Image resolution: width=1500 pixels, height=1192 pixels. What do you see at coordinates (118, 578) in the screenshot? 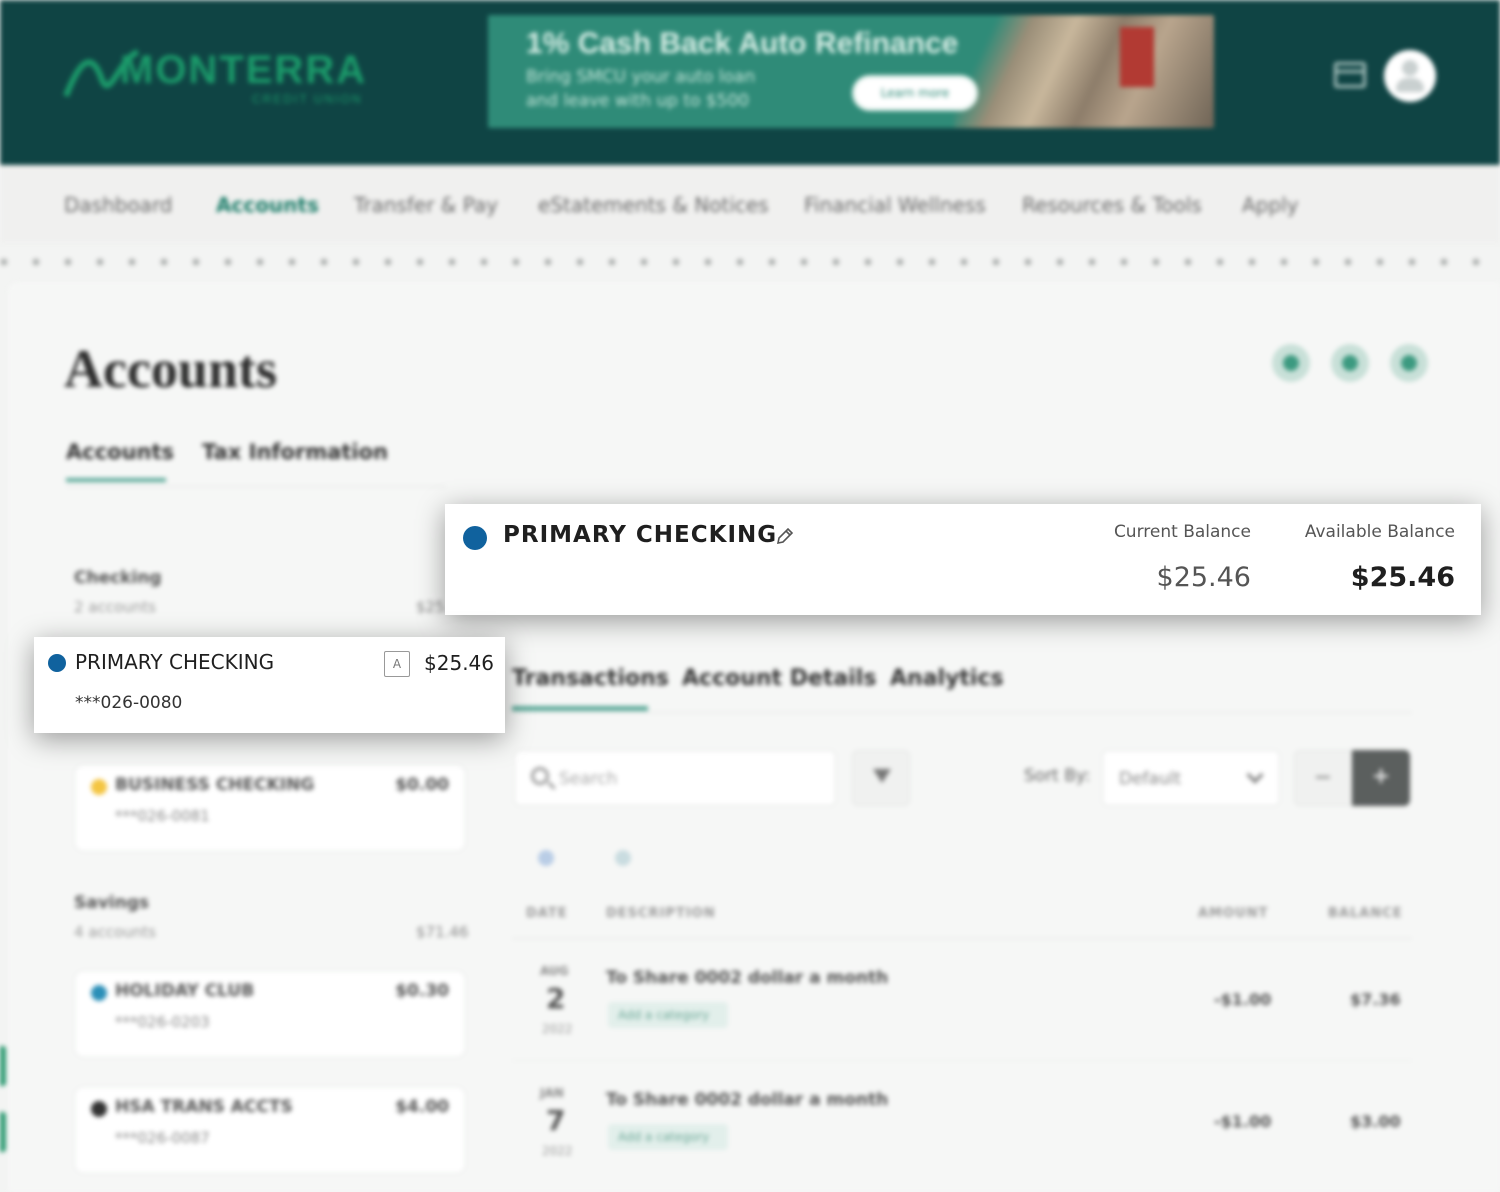
I see `group-checking-label: Checking` at bounding box center [118, 578].